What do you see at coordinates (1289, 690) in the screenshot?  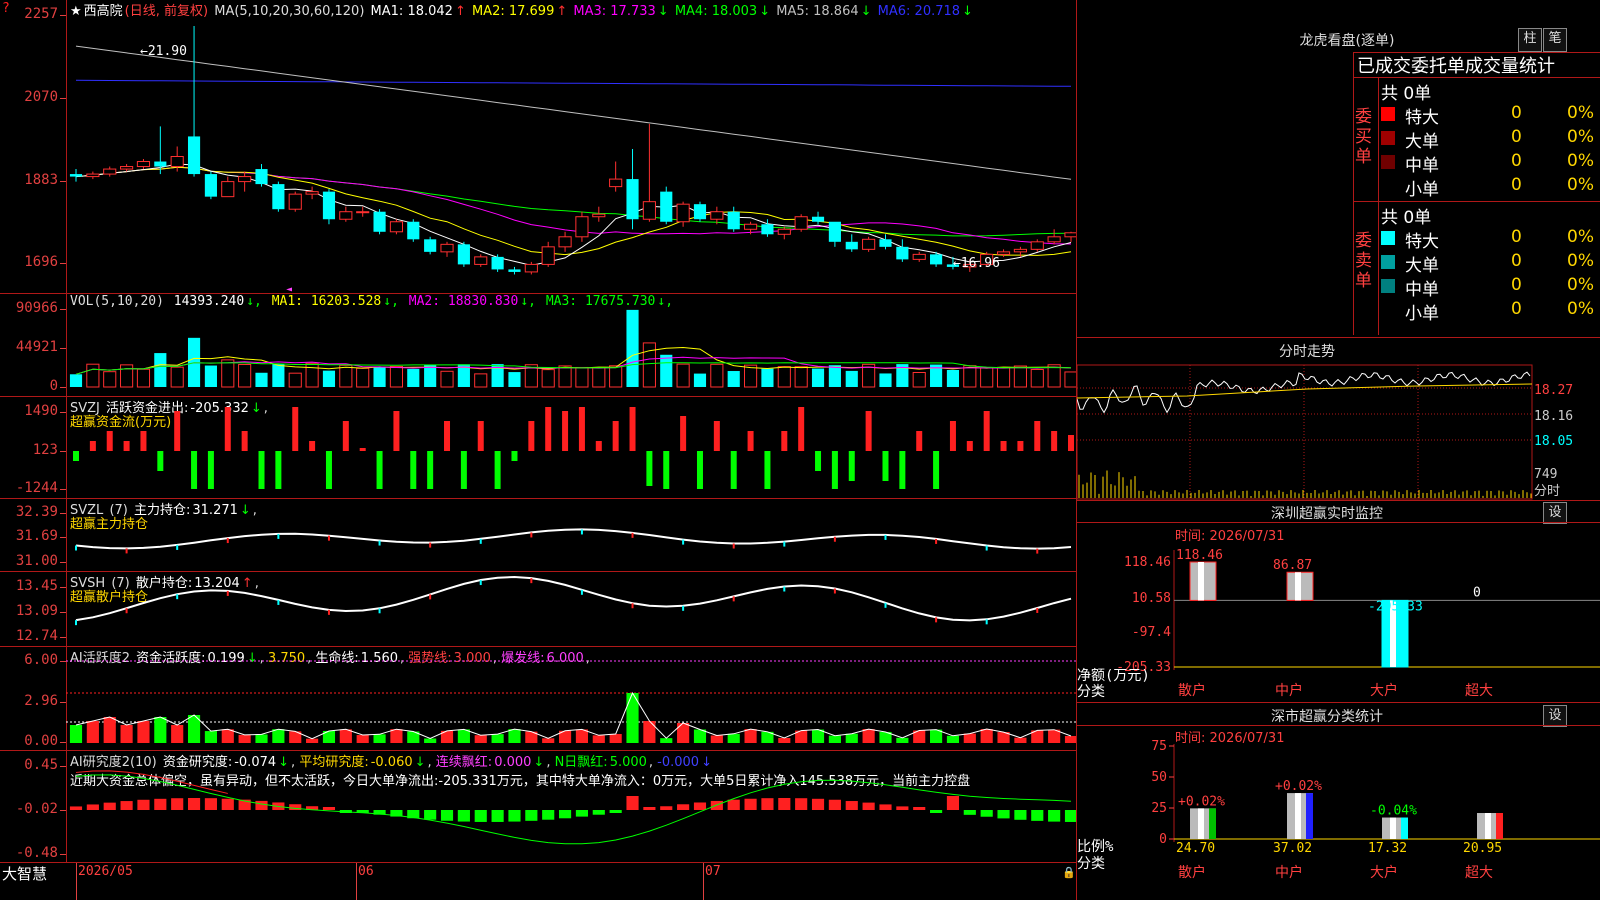 I see `category-label: 中户` at bounding box center [1289, 690].